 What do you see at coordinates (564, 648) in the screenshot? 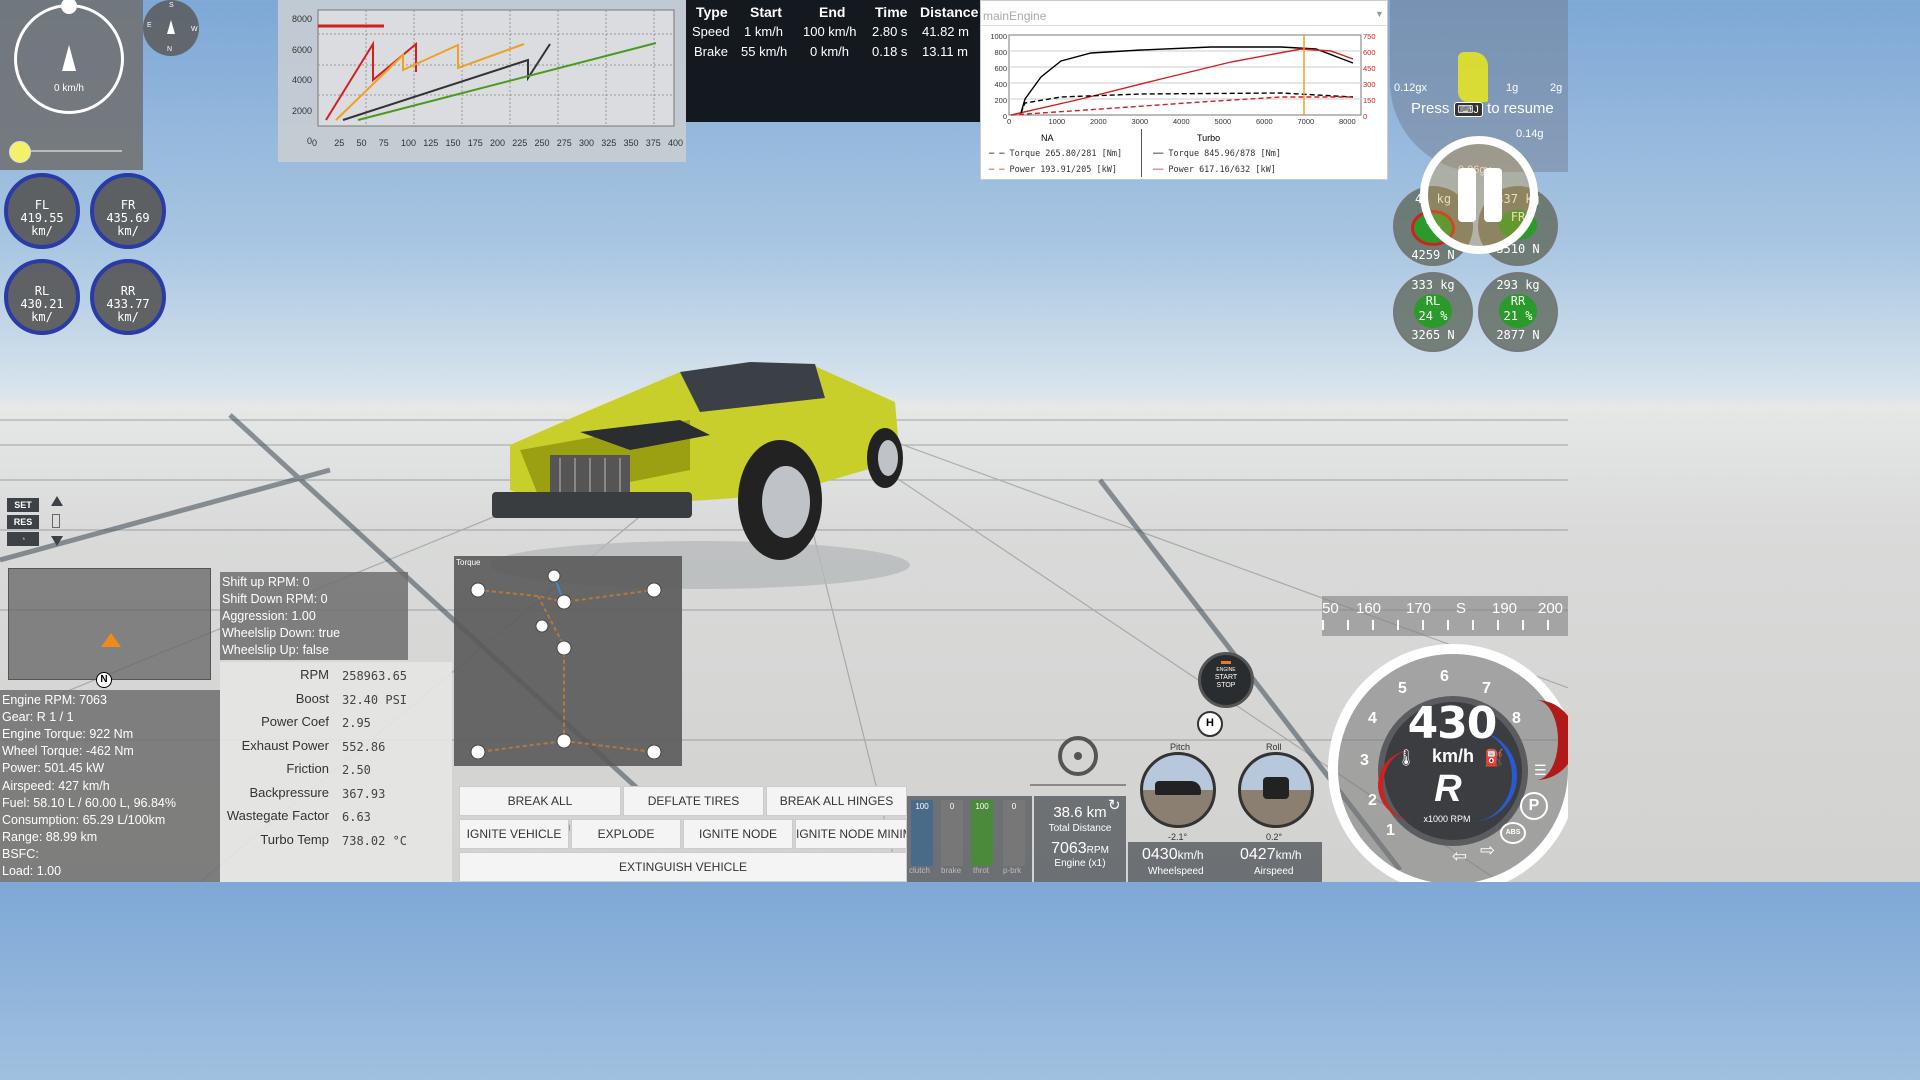
I see `driveshaft-node` at bounding box center [564, 648].